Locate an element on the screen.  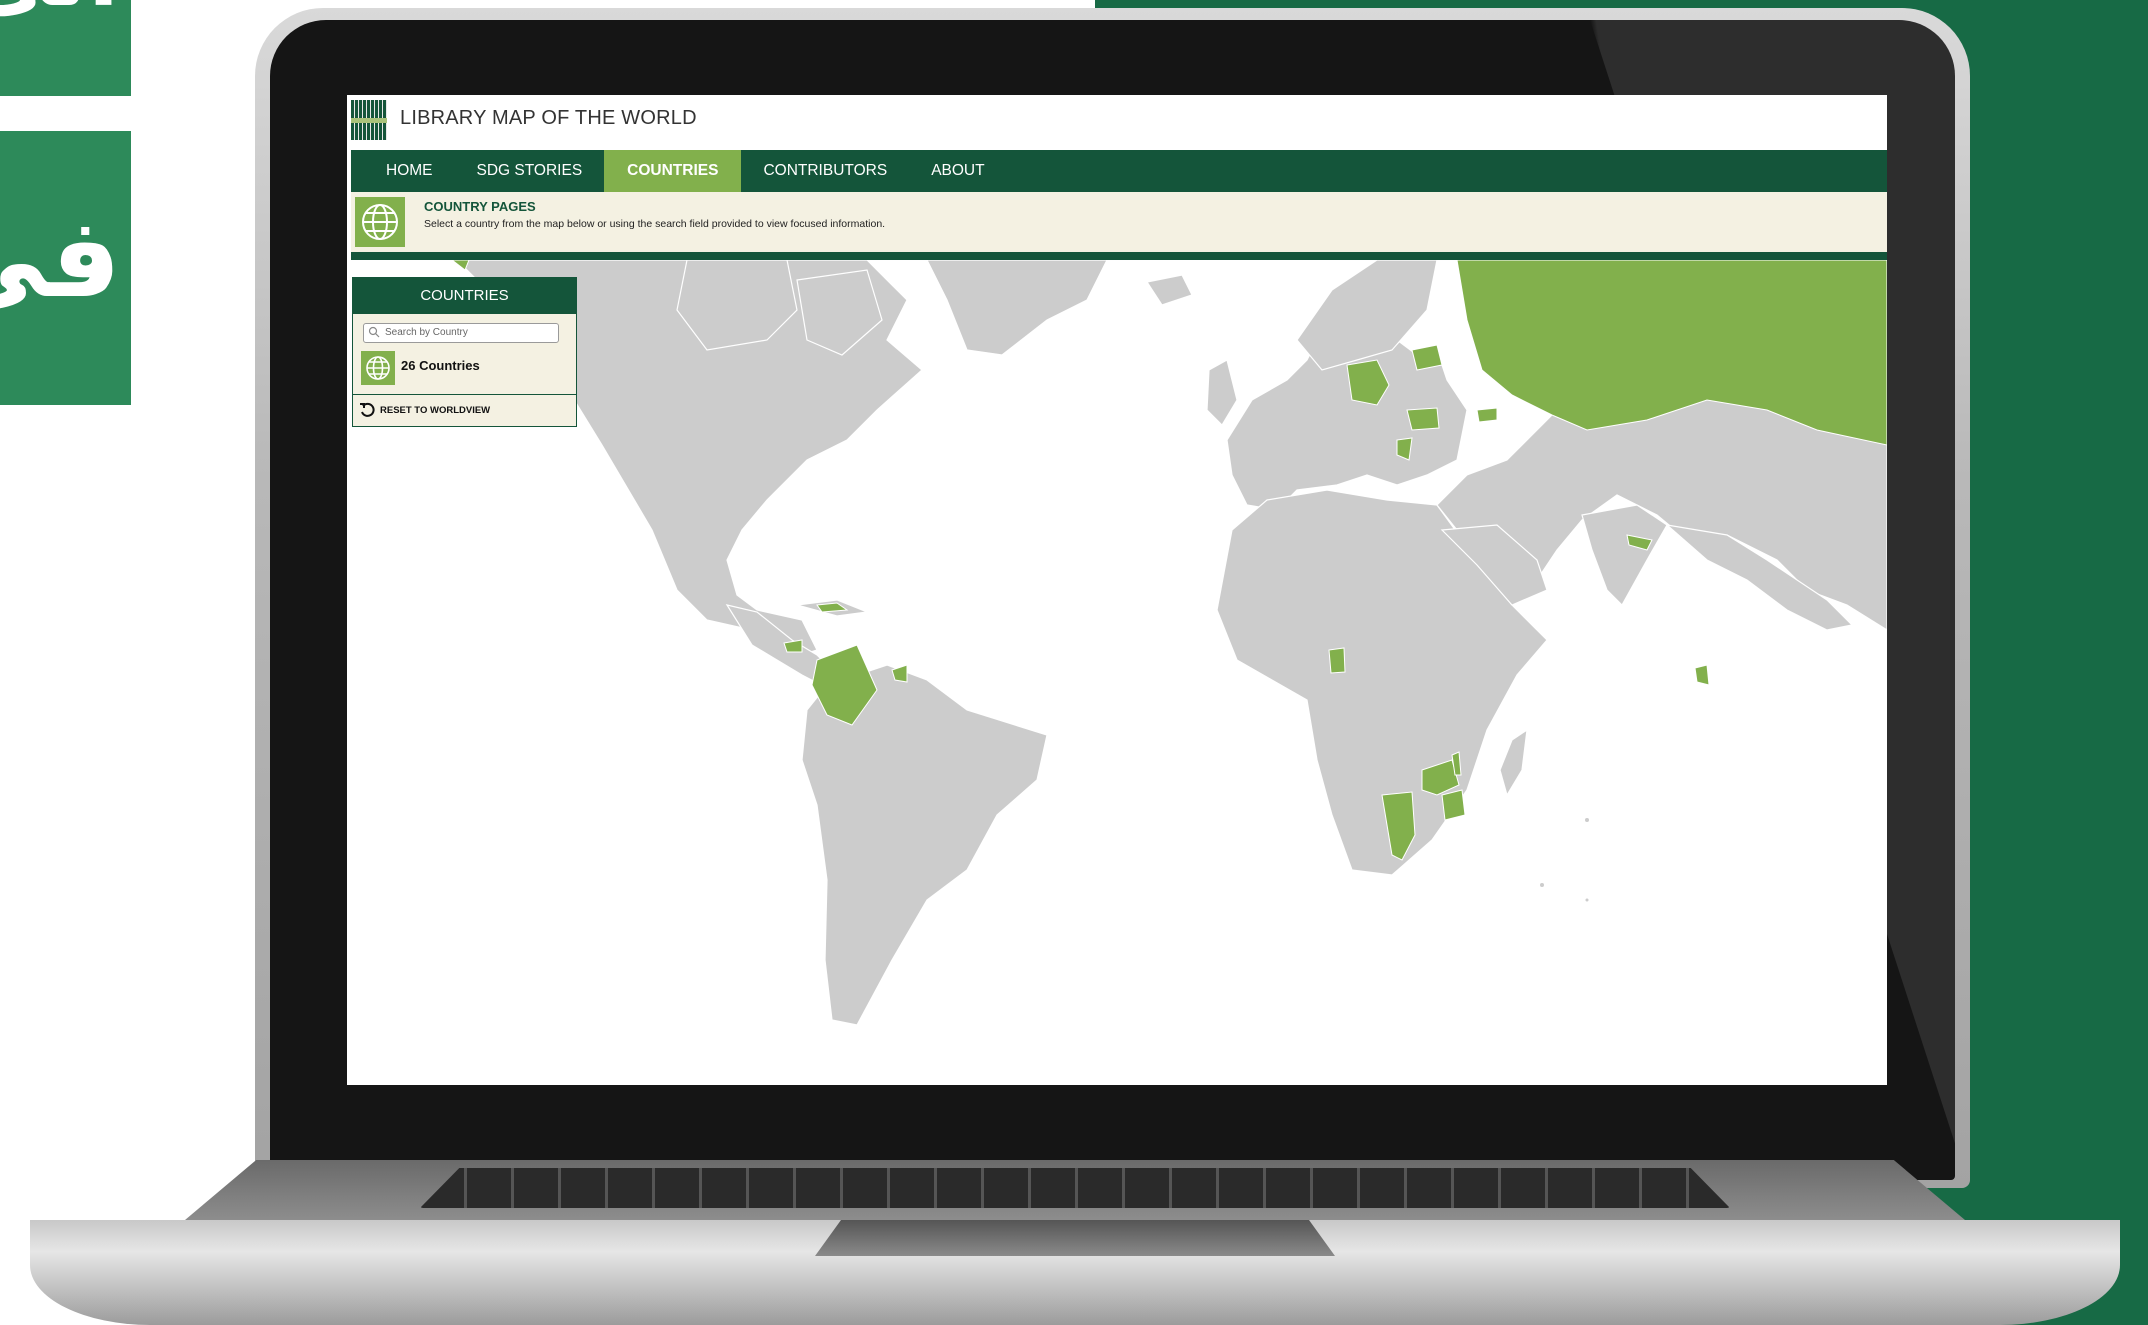
site-title: LIBRARY MAP OF THE WORLD is located at coordinates (548, 118).